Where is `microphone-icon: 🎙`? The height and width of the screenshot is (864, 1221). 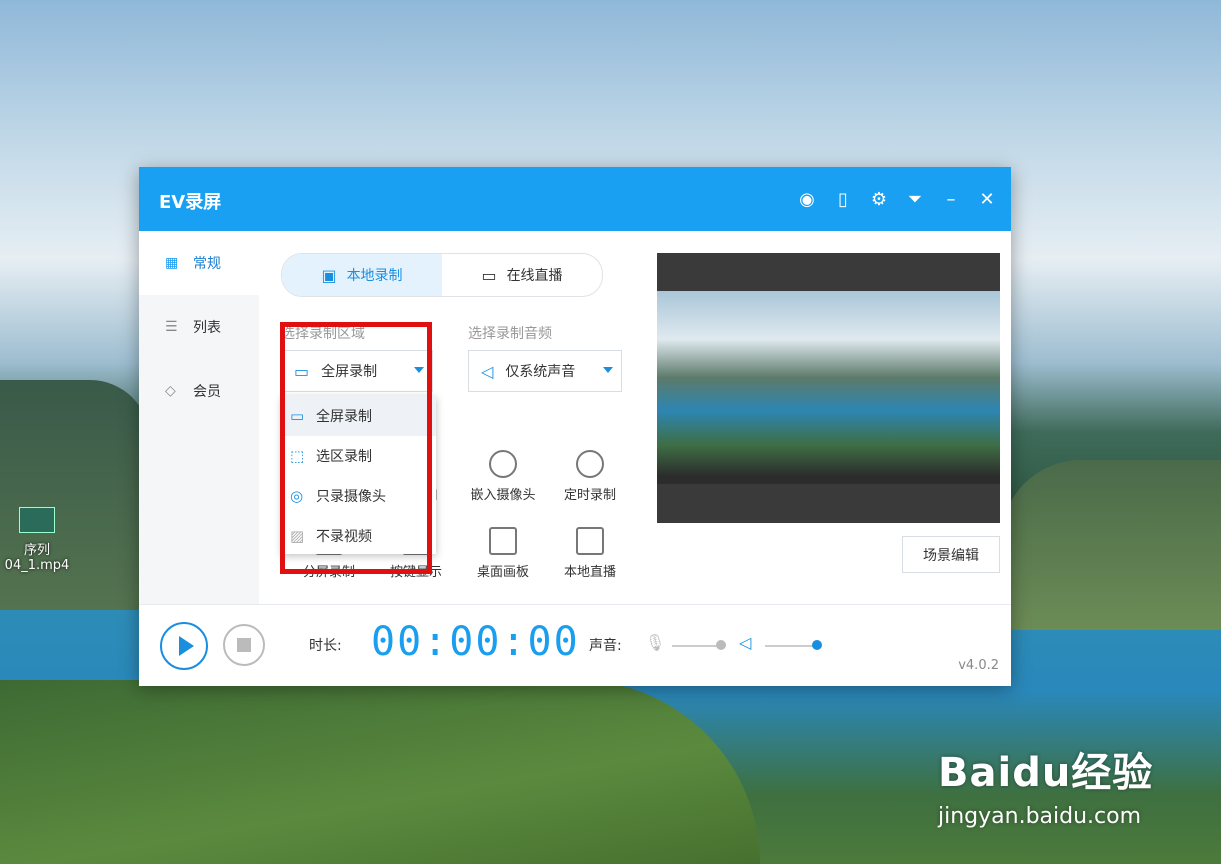 microphone-icon: 🎙 is located at coordinates (655, 642).